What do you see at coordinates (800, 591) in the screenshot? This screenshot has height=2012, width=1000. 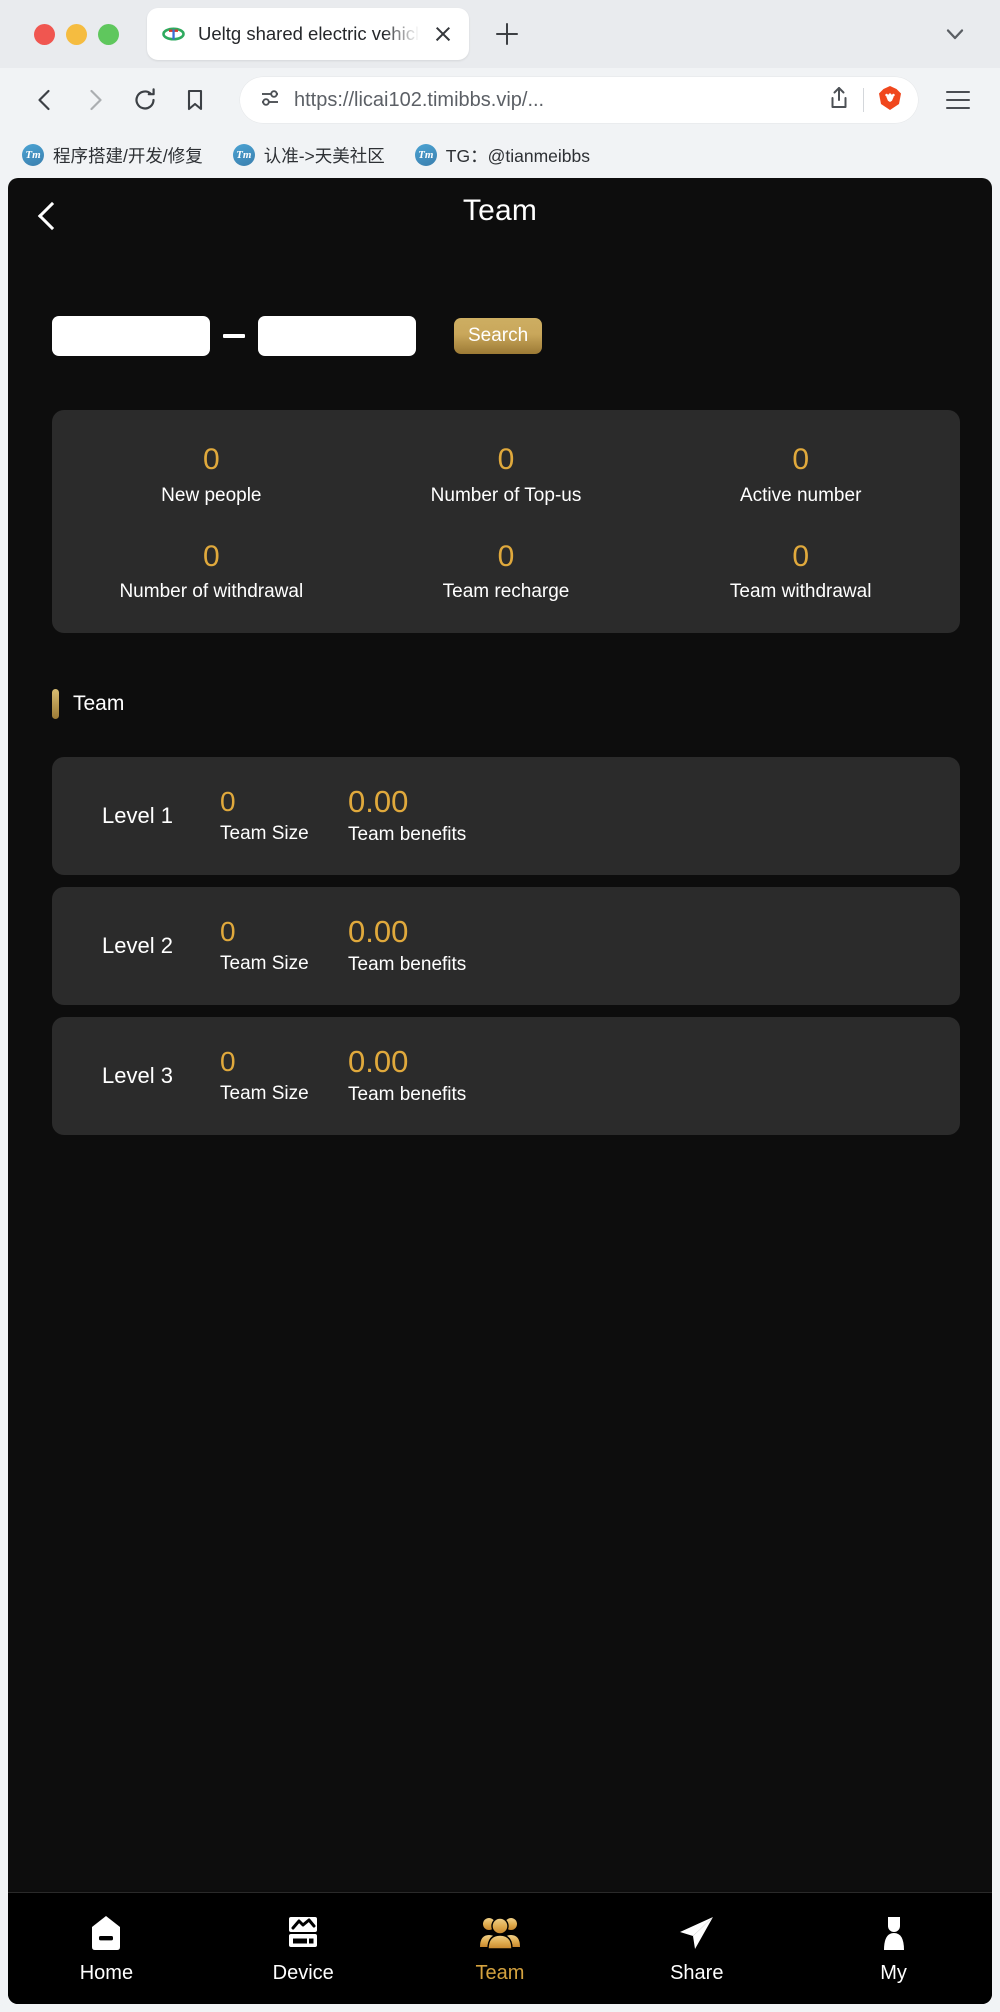 I see `stat-label: Team withdrawal` at bounding box center [800, 591].